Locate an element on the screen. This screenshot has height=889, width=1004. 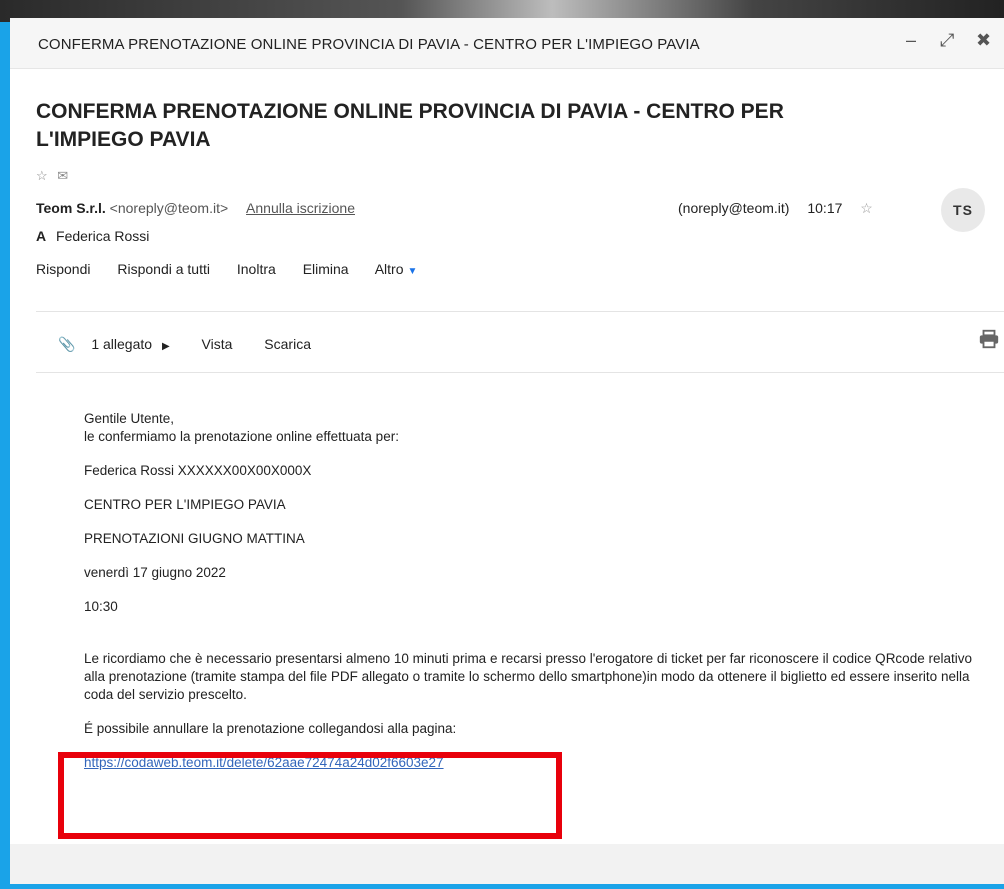
booking-person: Federica Rossi XXXXXX00X00X000X is located at coordinates (198, 470).